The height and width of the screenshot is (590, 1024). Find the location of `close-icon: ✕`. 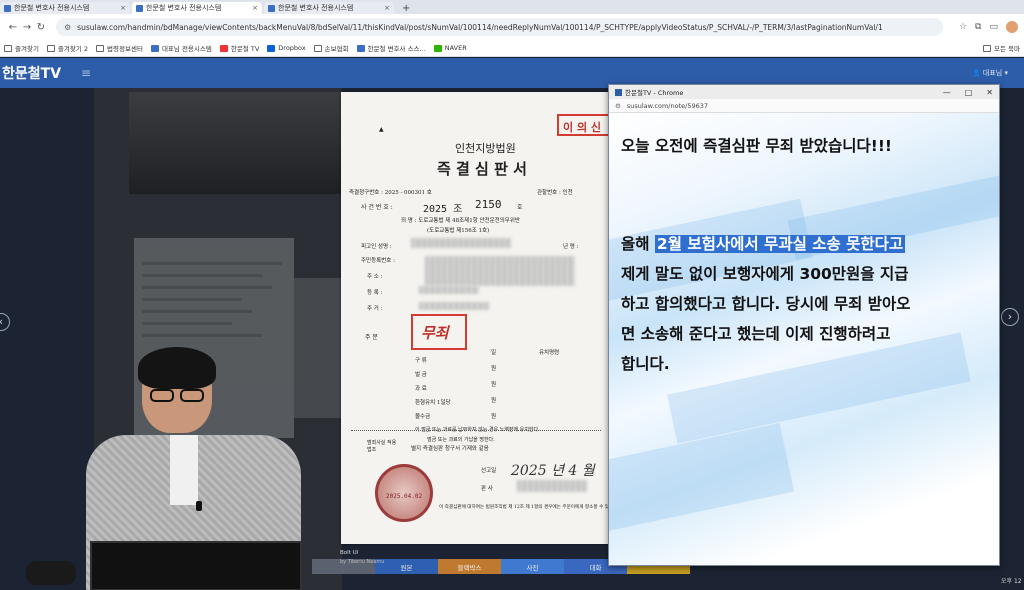

close-icon: ✕ is located at coordinates (989, 92).